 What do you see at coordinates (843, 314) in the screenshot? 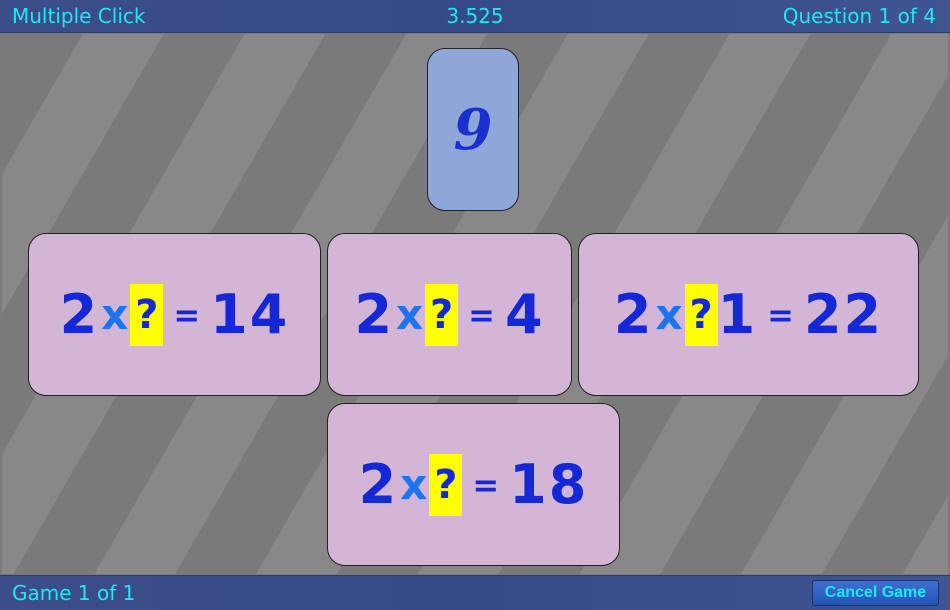
I see `equation-result: 22` at bounding box center [843, 314].